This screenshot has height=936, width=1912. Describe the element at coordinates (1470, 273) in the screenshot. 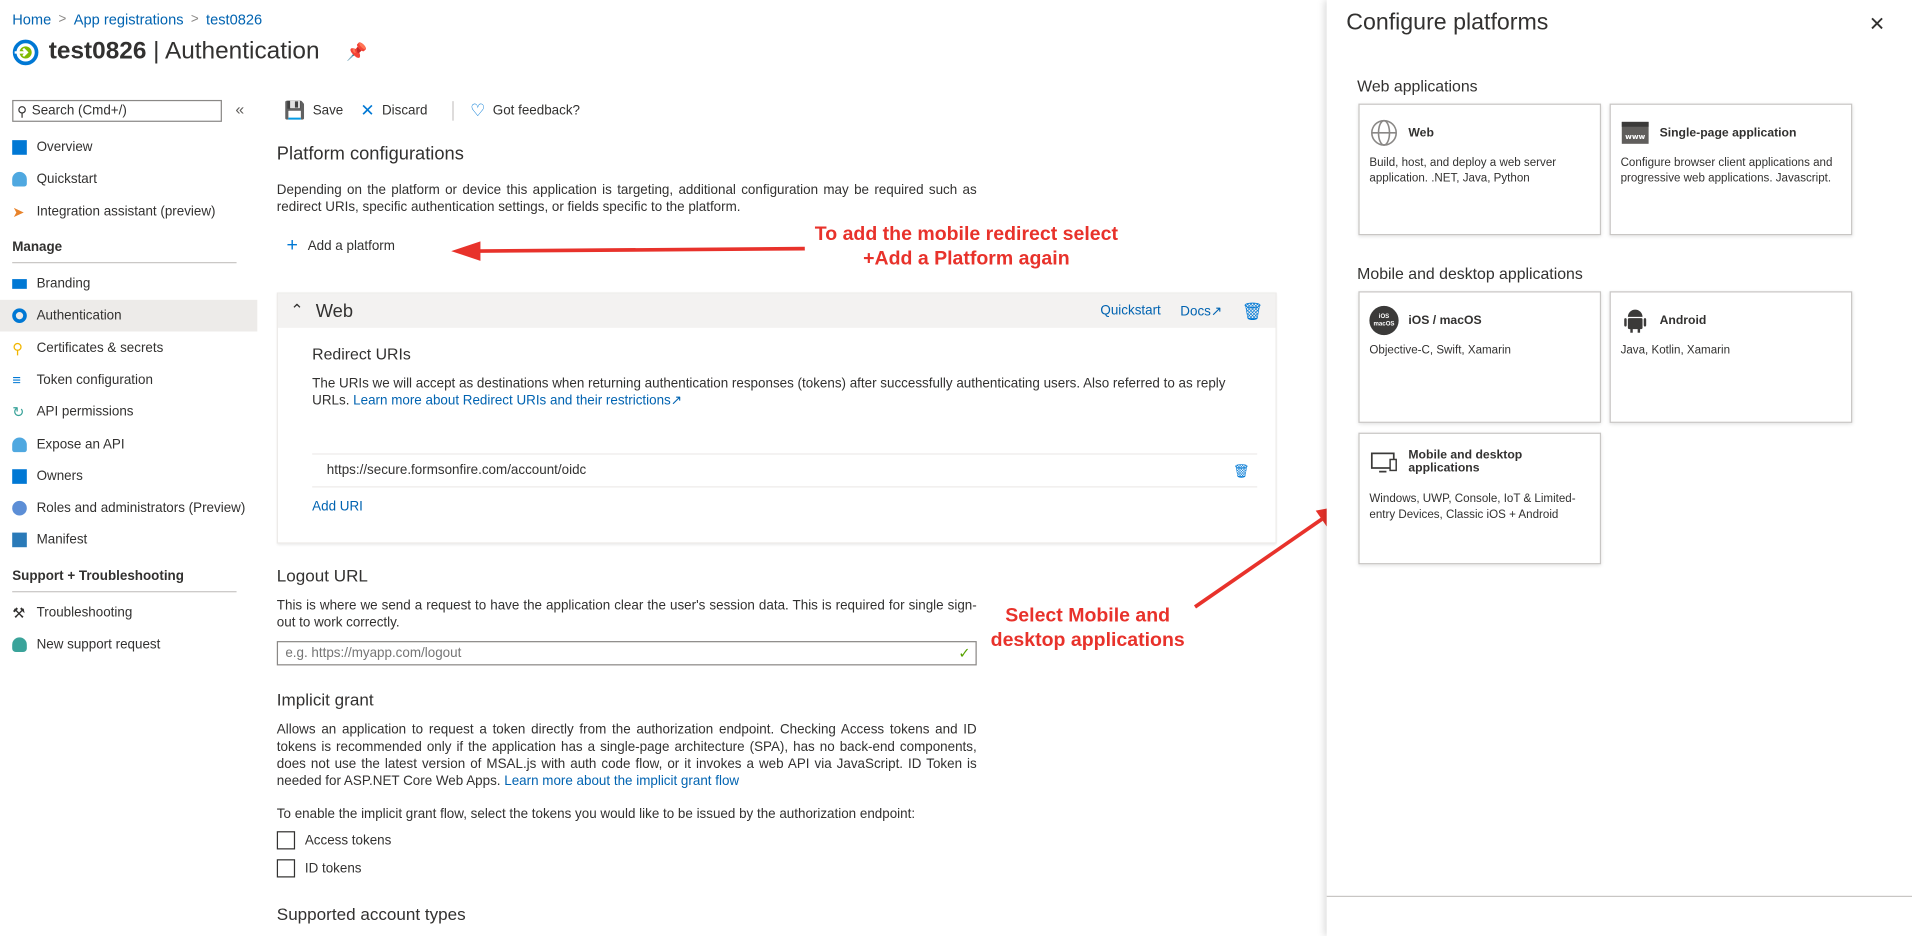

I see `mobile-desktop-heading: Mobile and desktop applications` at that location.